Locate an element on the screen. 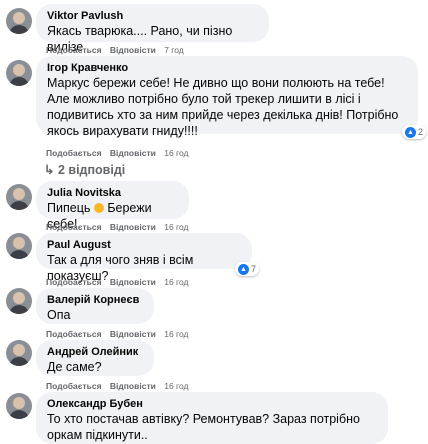  comment-bubble: Julia Novitska Пипець Бережи себе! is located at coordinates (112, 206).